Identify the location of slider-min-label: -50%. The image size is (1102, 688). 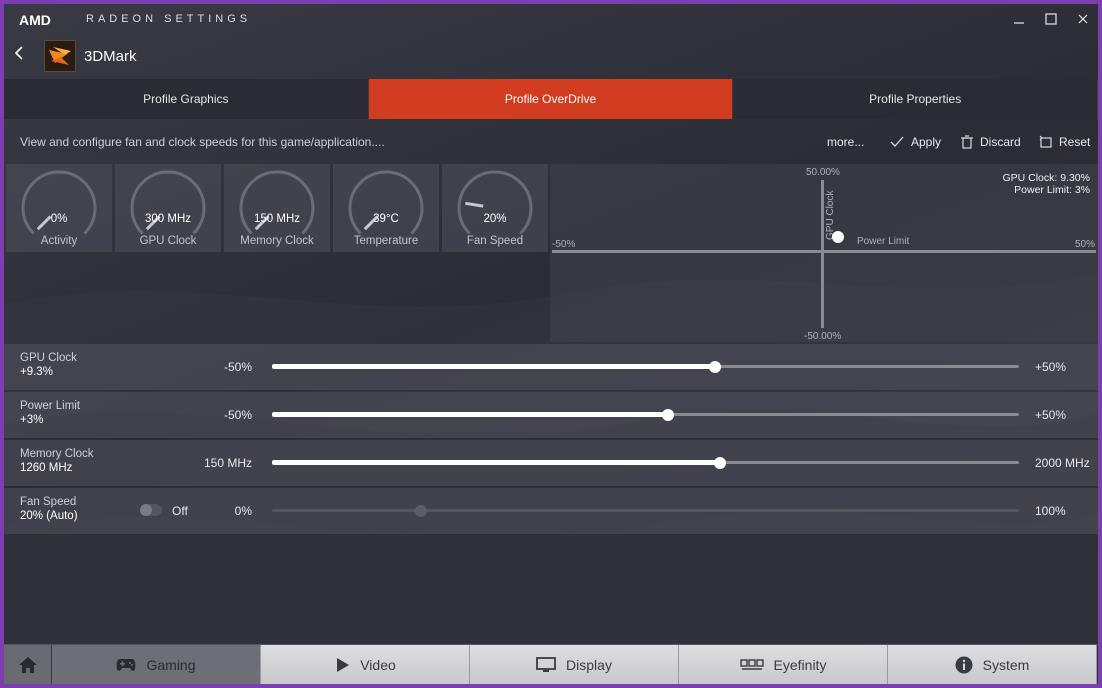
(237, 415).